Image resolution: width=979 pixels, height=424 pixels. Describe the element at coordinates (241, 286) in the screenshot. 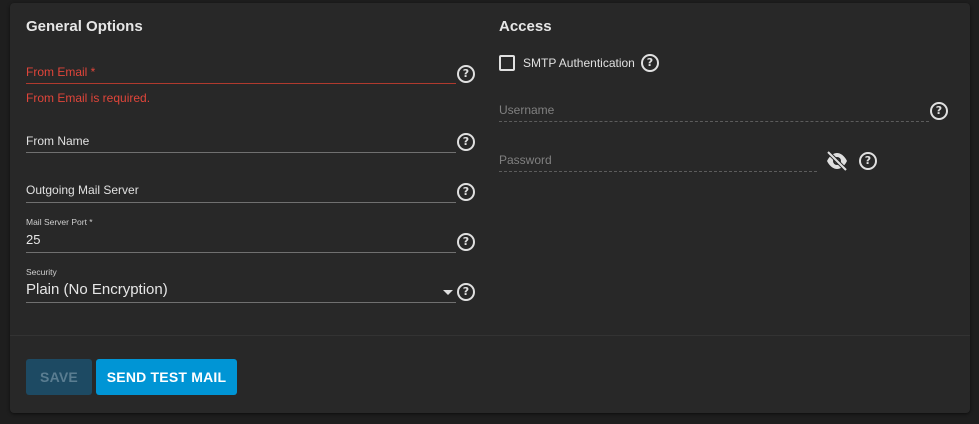

I see `security-select: Security Plain (No Encryption)` at that location.